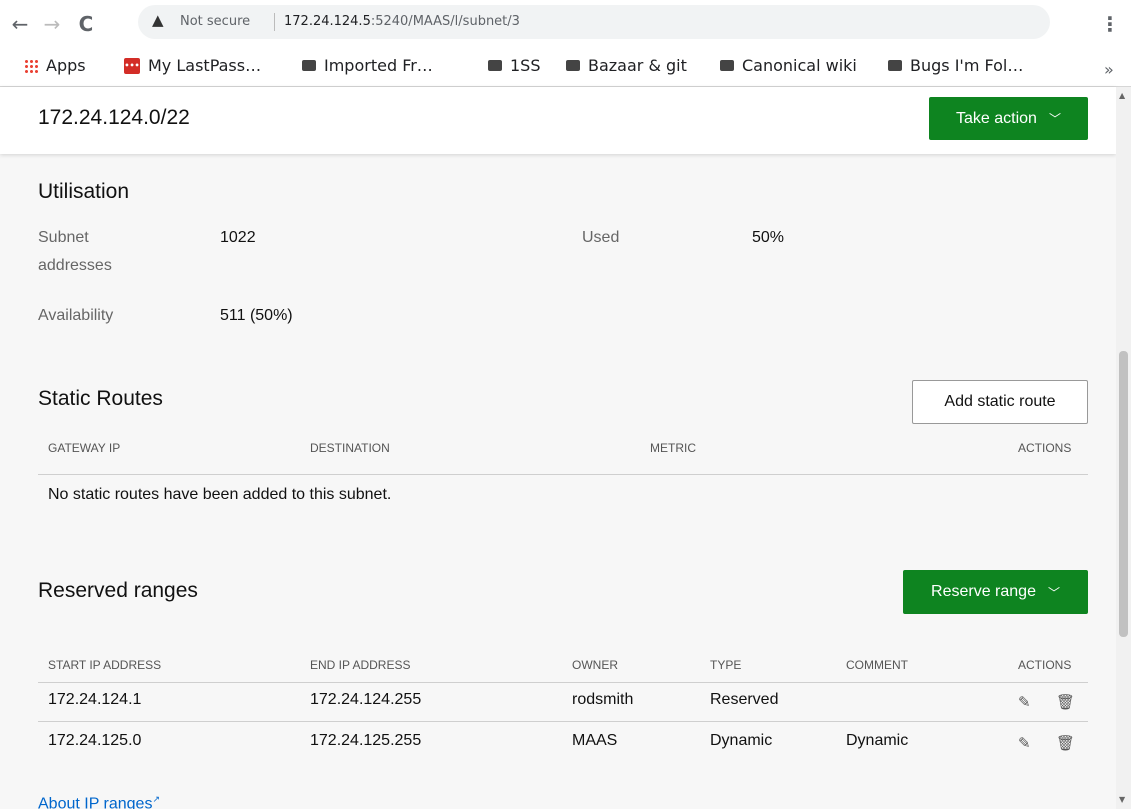  What do you see at coordinates (327, 21) in the screenshot?
I see `url-host: 172.24.124.5` at bounding box center [327, 21].